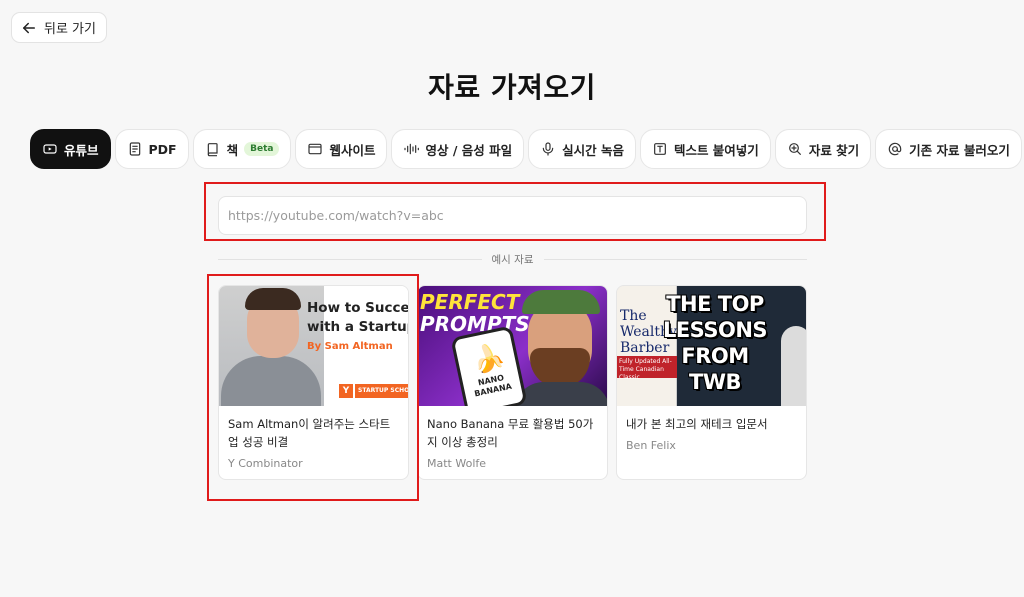 This screenshot has height=597, width=1024. What do you see at coordinates (488, 358) in the screenshot?
I see `banana-icon: 🍌` at bounding box center [488, 358].